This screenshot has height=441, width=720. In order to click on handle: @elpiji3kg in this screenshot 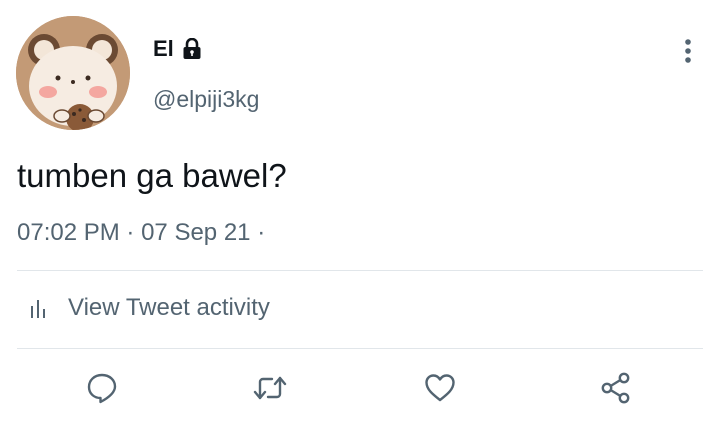, I will do `click(206, 99)`.